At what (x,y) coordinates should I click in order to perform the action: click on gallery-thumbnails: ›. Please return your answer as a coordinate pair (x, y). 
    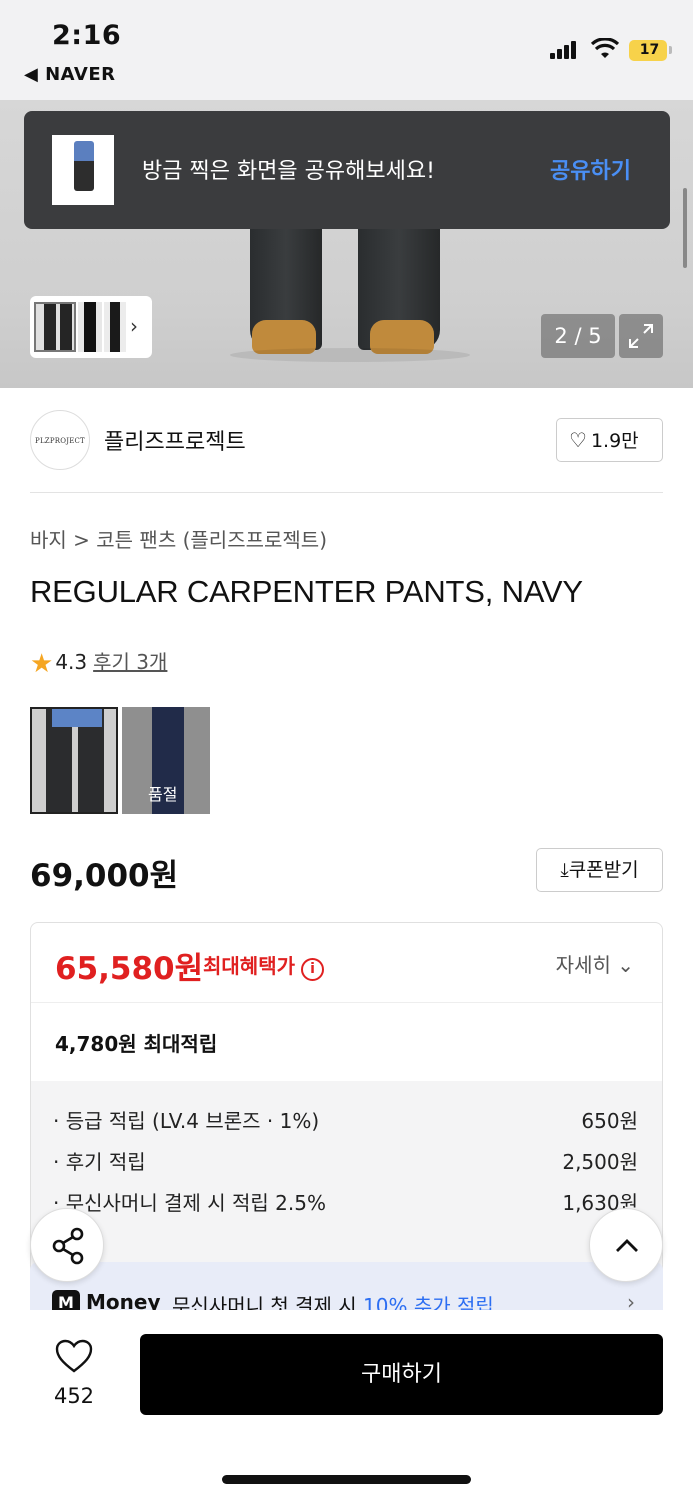
    Looking at the image, I should click on (91, 327).